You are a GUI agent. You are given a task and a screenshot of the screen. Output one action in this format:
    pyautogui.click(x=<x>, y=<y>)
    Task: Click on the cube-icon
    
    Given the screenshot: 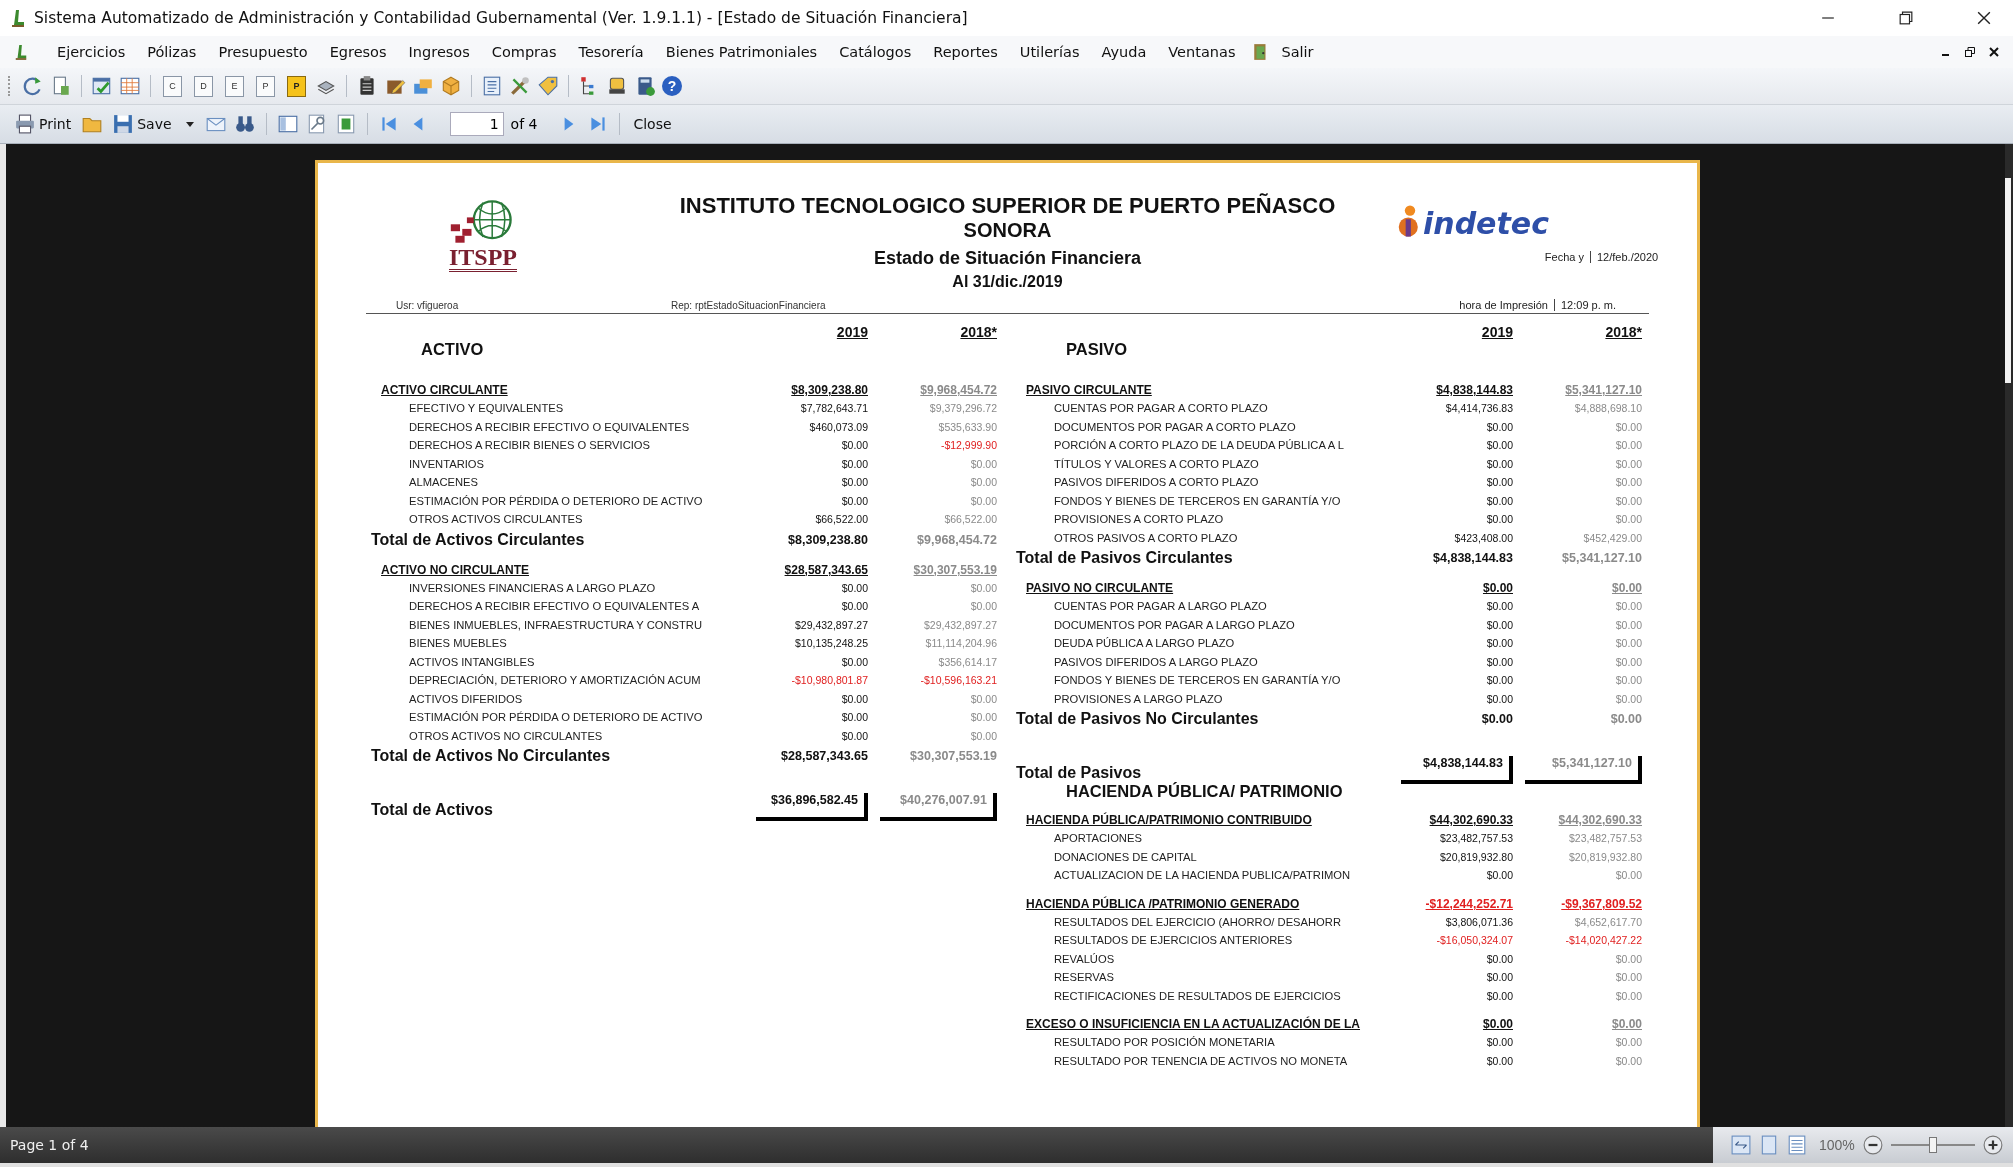 What is the action you would take?
    pyautogui.click(x=451, y=86)
    